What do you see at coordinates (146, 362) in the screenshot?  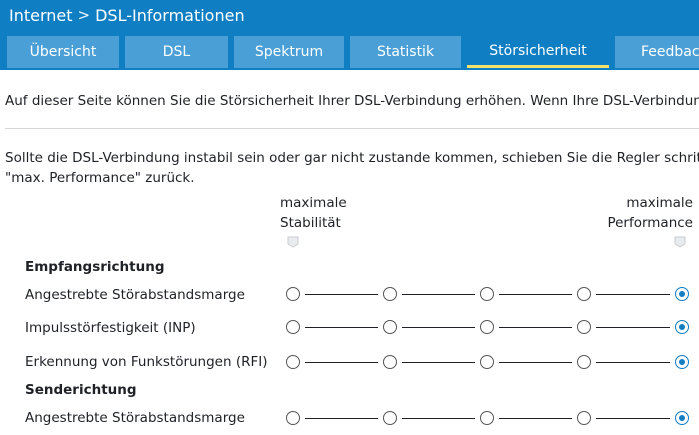 I see `row-label-rfi: Erkennung von Funkstörungen (RFI)` at bounding box center [146, 362].